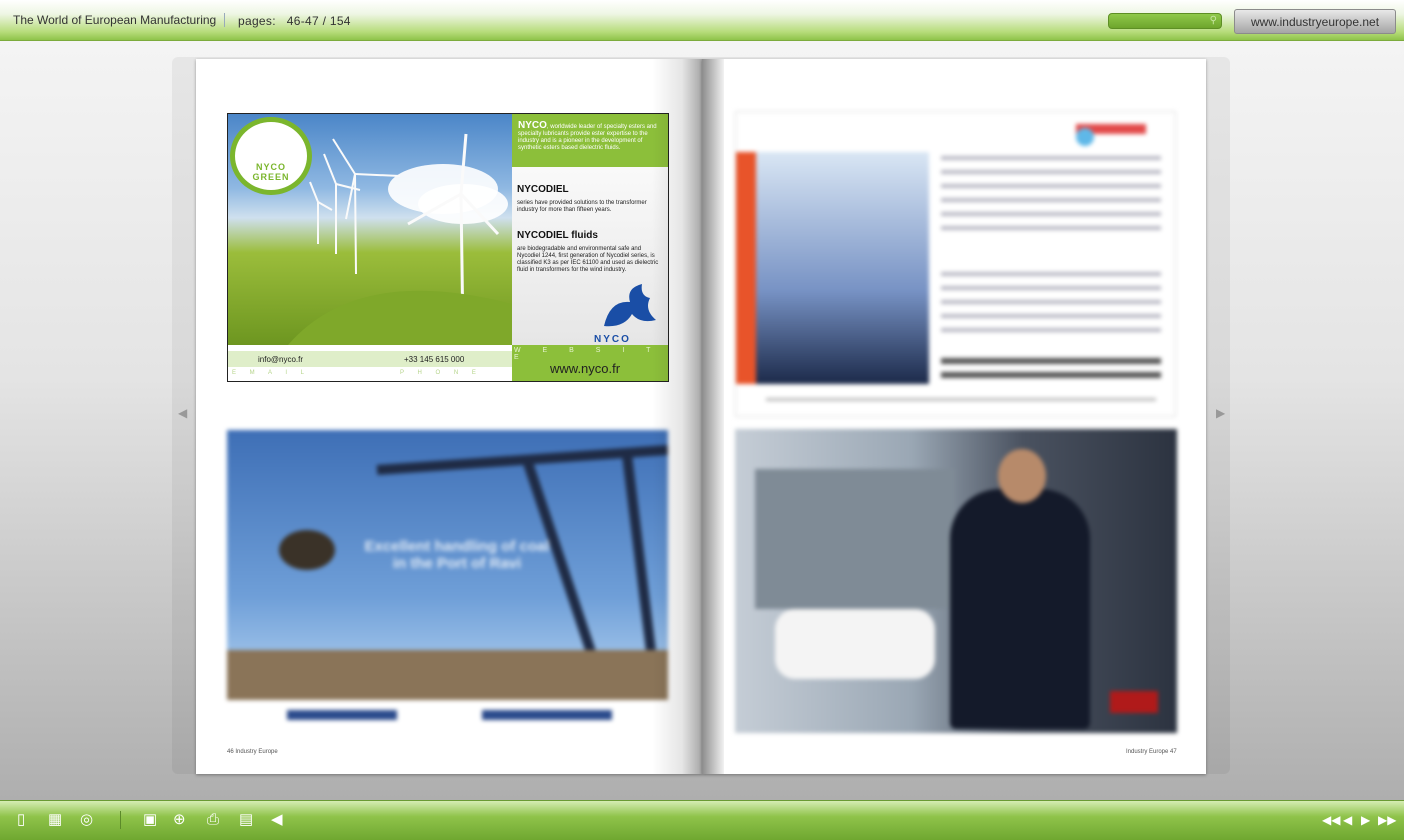  Describe the element at coordinates (956, 581) in the screenshot. I see `security-worker-advertisement` at that location.